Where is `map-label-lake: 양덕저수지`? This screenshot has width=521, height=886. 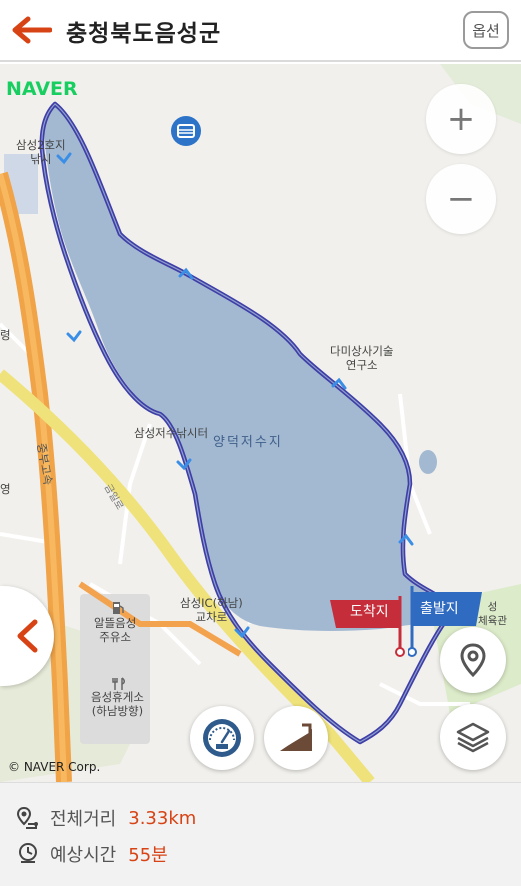
map-label-lake: 양덕저수지 is located at coordinates (248, 442).